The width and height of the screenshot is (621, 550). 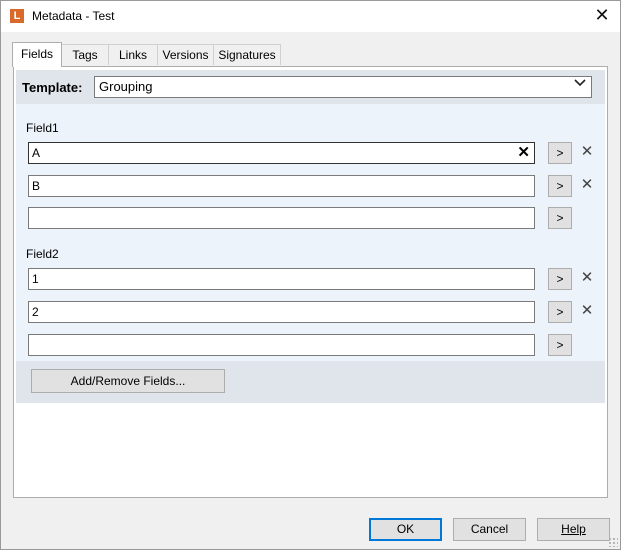 What do you see at coordinates (489, 529) in the screenshot?
I see `cancel-button: Cancel` at bounding box center [489, 529].